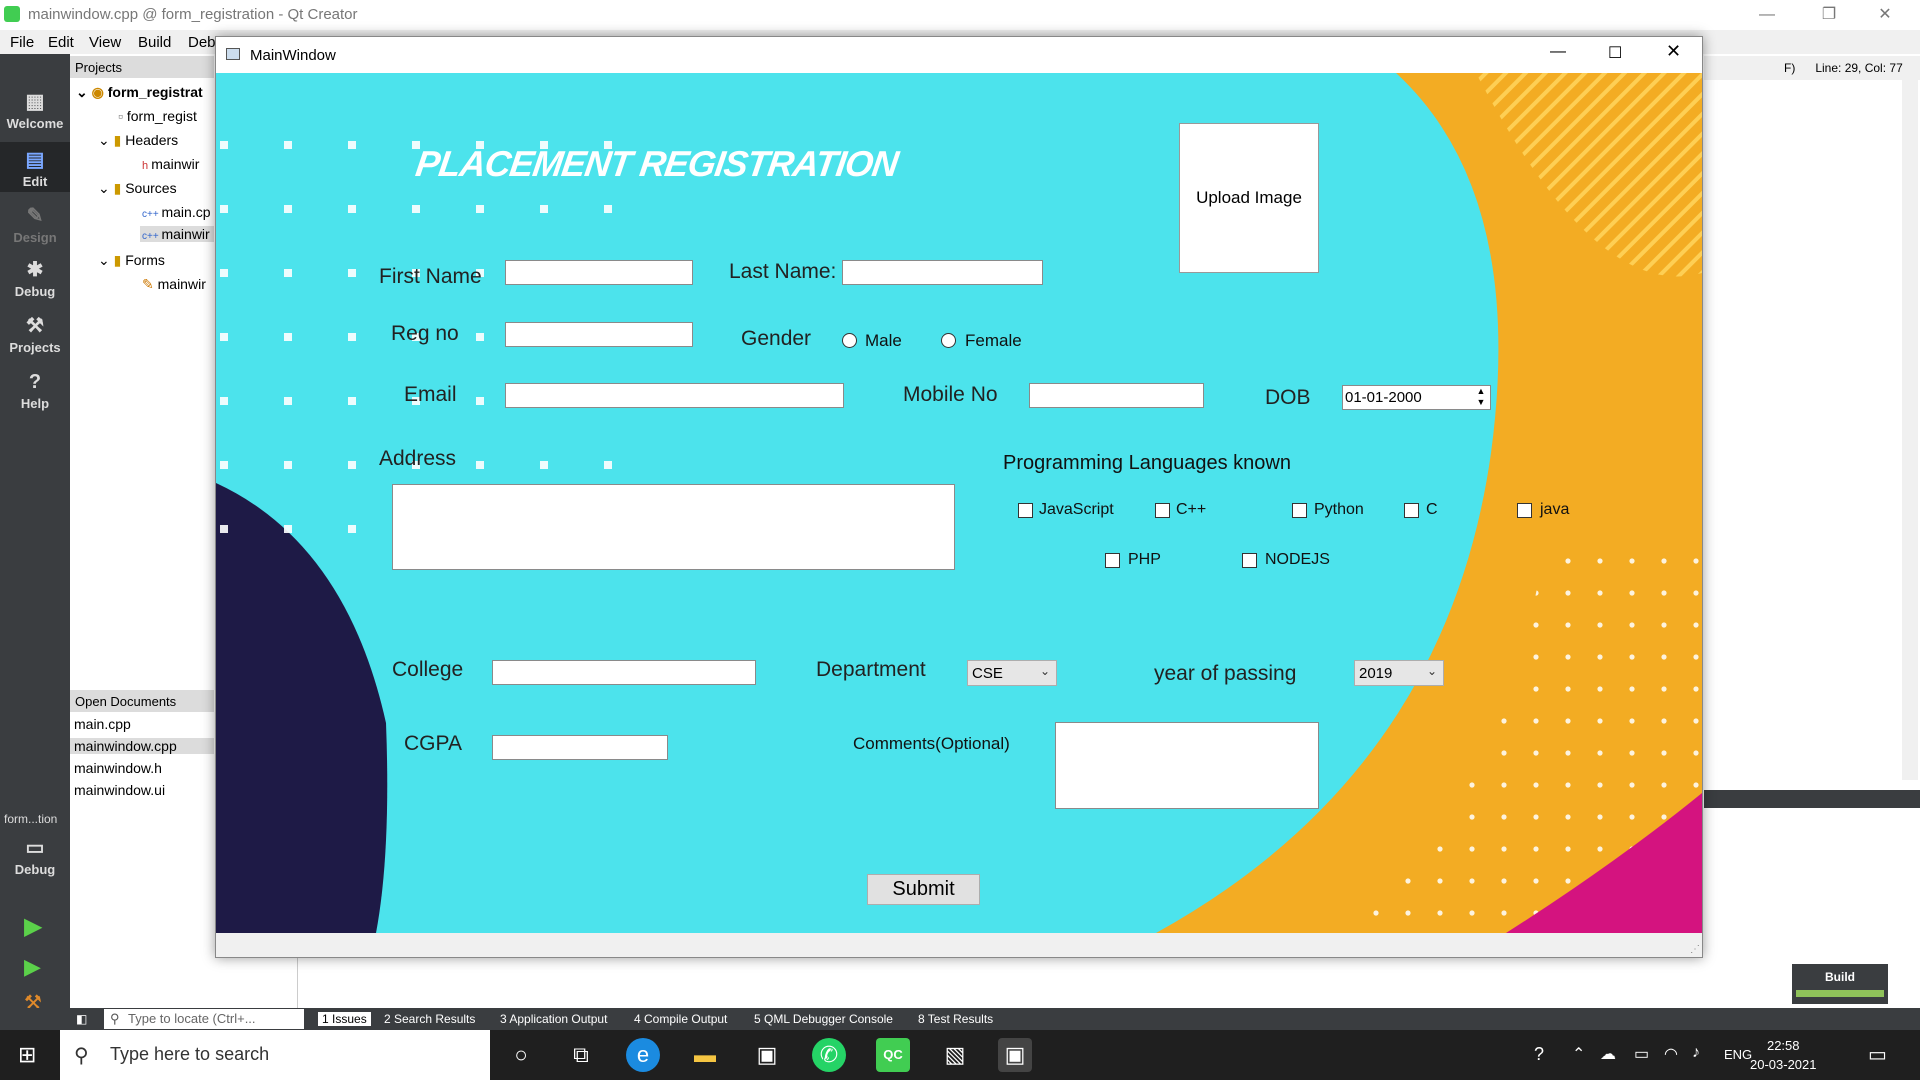  What do you see at coordinates (931, 743) in the screenshot?
I see `comments-label: Comments(Optional)` at bounding box center [931, 743].